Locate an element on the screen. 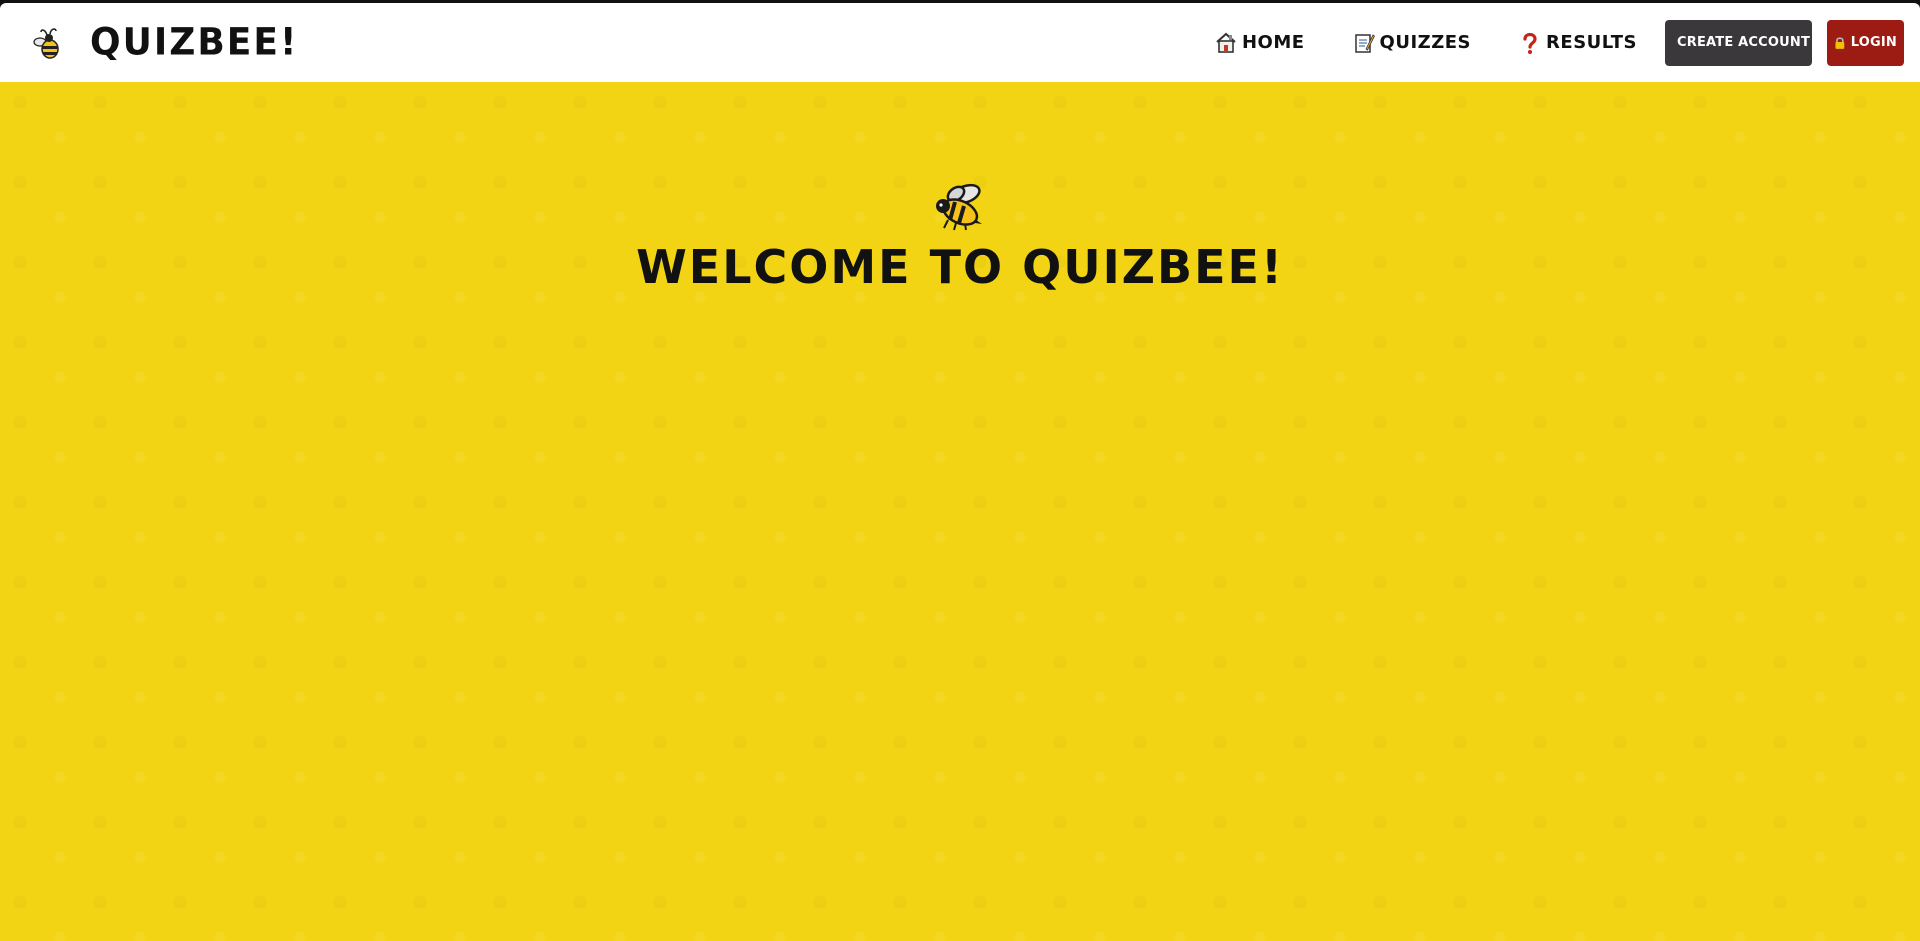 This screenshot has width=1920, height=941. nav-link-results: RESULTS is located at coordinates (1578, 43).